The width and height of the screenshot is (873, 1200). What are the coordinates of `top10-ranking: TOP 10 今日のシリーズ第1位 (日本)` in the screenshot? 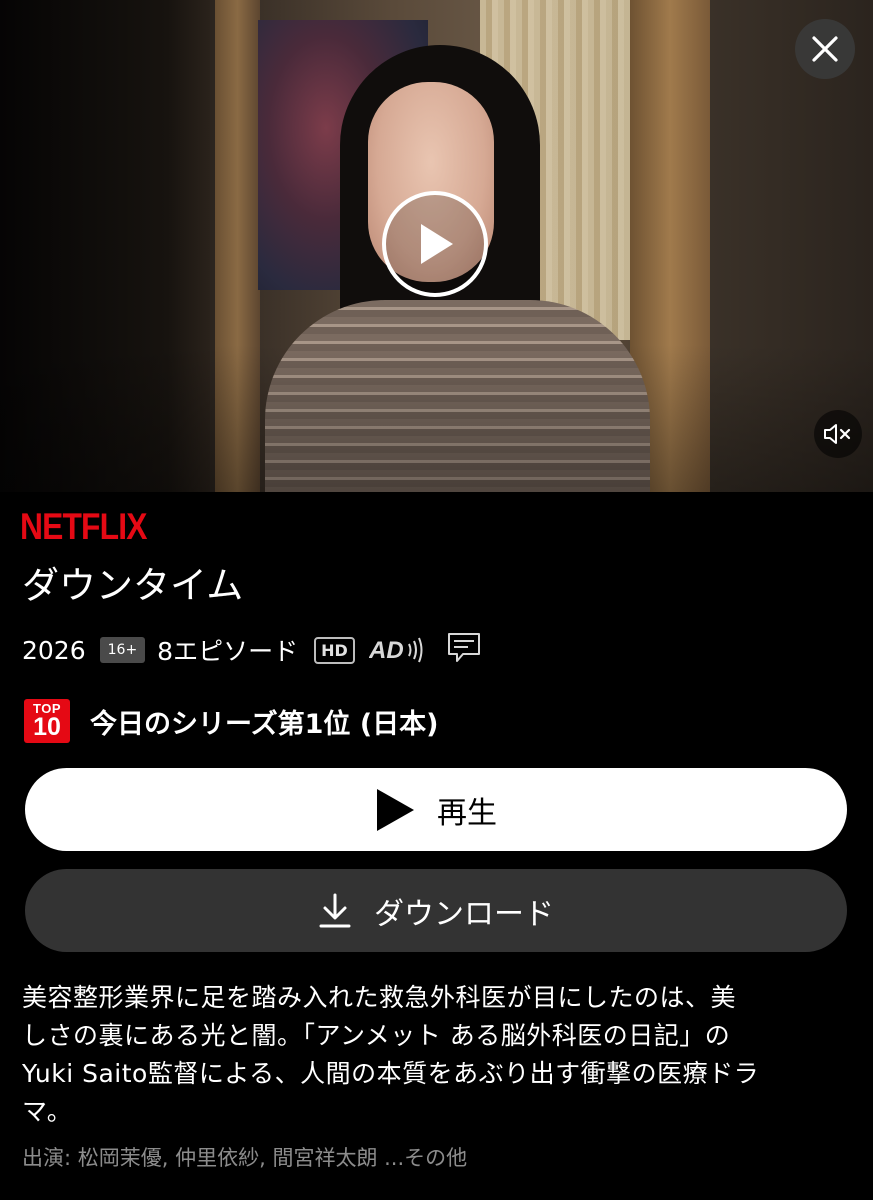 It's located at (231, 721).